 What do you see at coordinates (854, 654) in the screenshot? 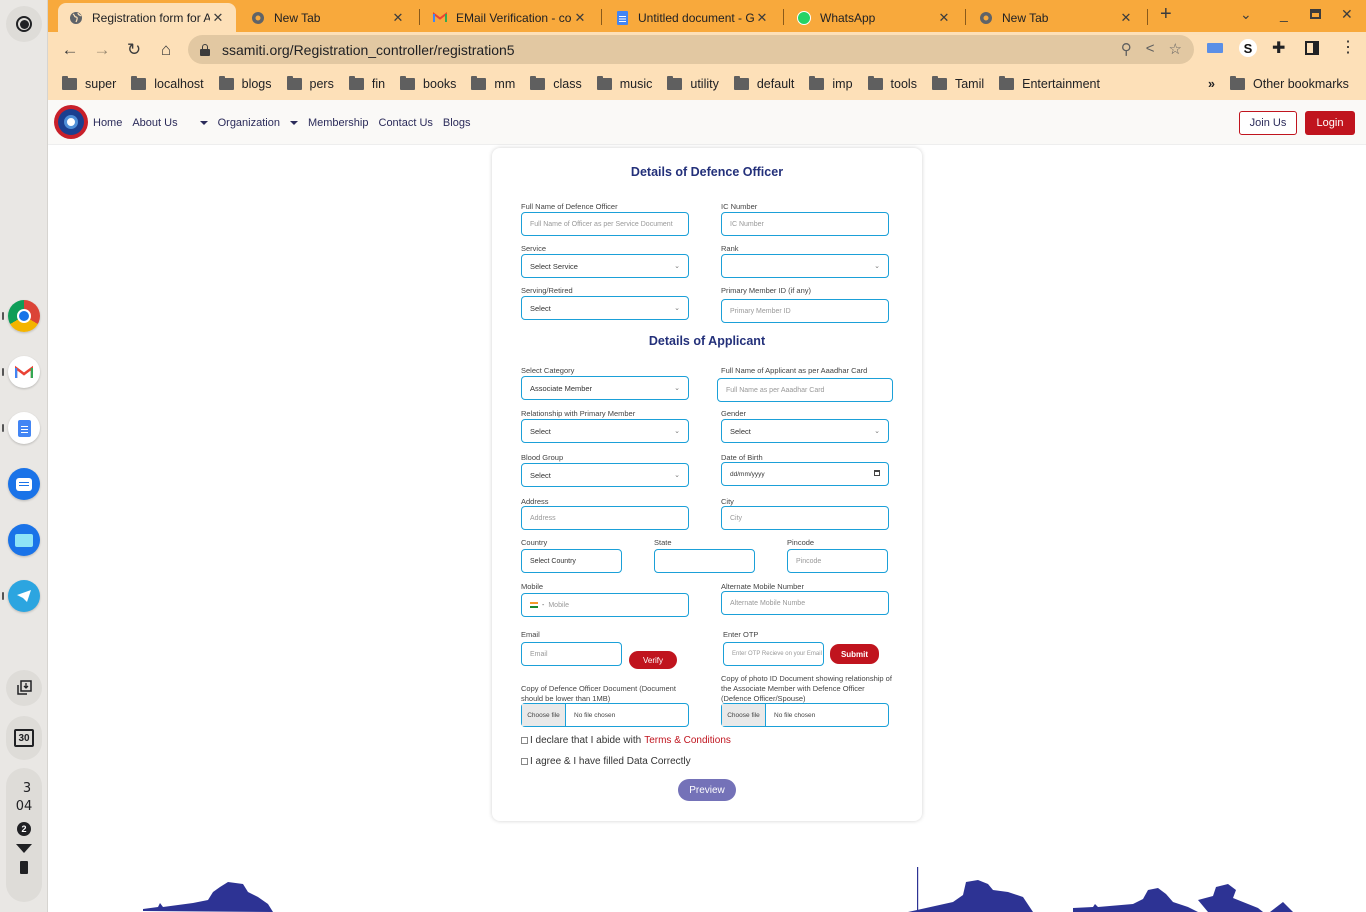
I see `otp-submit-button: Submit` at bounding box center [854, 654].